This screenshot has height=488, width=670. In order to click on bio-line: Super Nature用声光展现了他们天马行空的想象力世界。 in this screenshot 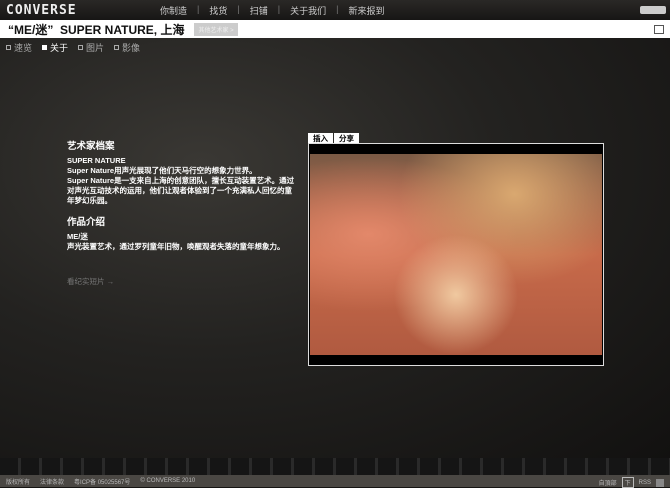, I will do `click(162, 170)`.